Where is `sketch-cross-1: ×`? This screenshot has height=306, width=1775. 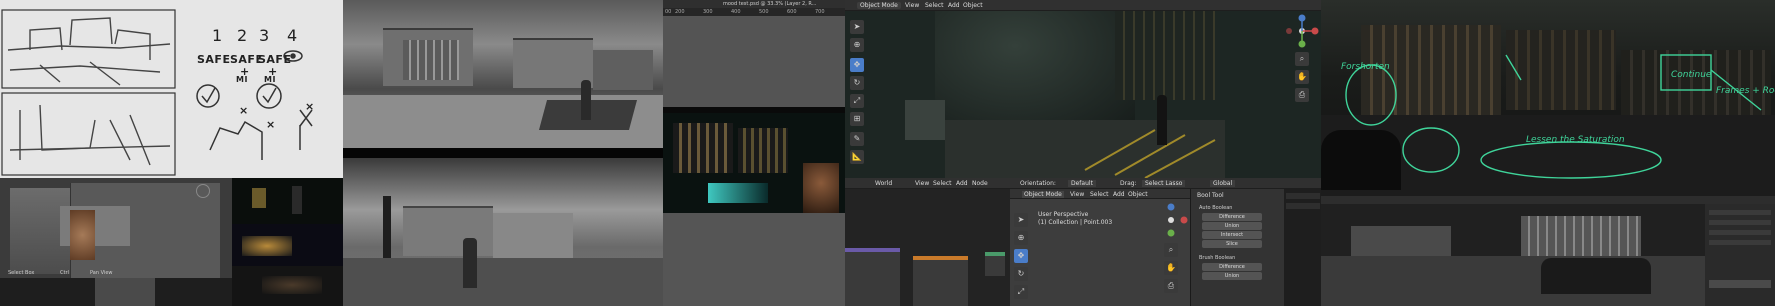 sketch-cross-1: × is located at coordinates (244, 110).